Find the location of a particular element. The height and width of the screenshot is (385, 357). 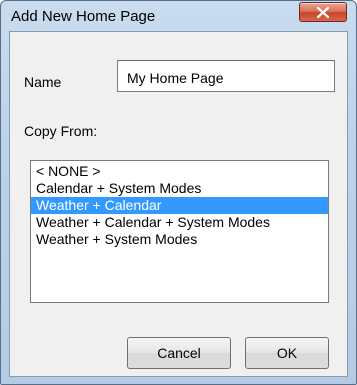

name-input is located at coordinates (226, 76).